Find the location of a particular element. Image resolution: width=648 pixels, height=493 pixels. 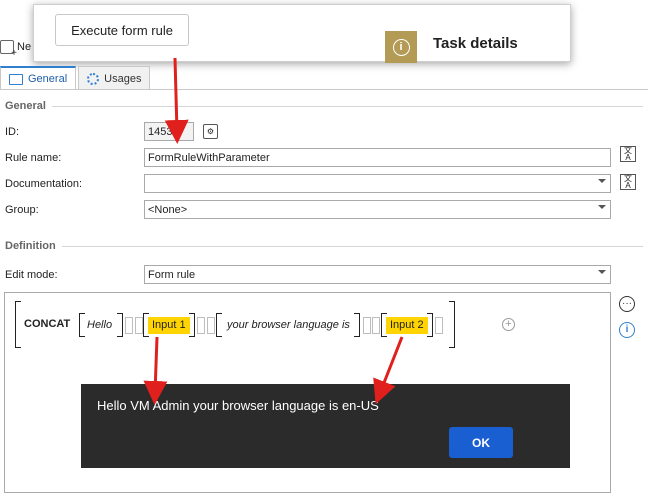

arrow-to-id is located at coordinates (176, 100).